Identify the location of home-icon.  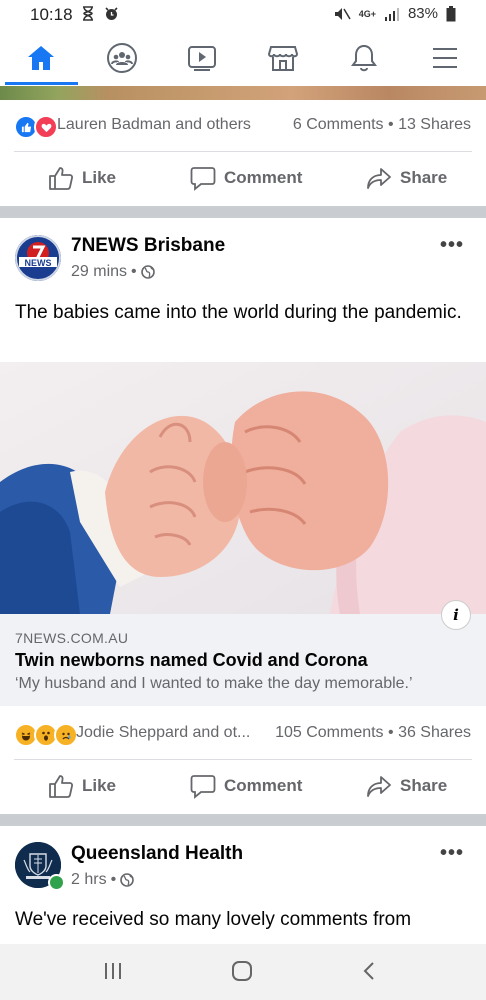
(41, 58).